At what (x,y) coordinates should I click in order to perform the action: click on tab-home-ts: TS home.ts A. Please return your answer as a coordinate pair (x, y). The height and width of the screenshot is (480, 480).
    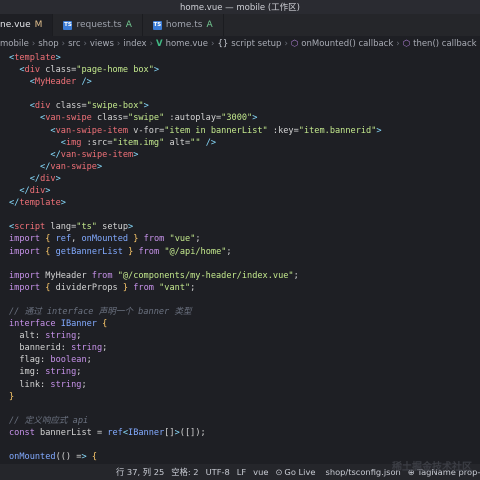
    Looking at the image, I should click on (183, 25).